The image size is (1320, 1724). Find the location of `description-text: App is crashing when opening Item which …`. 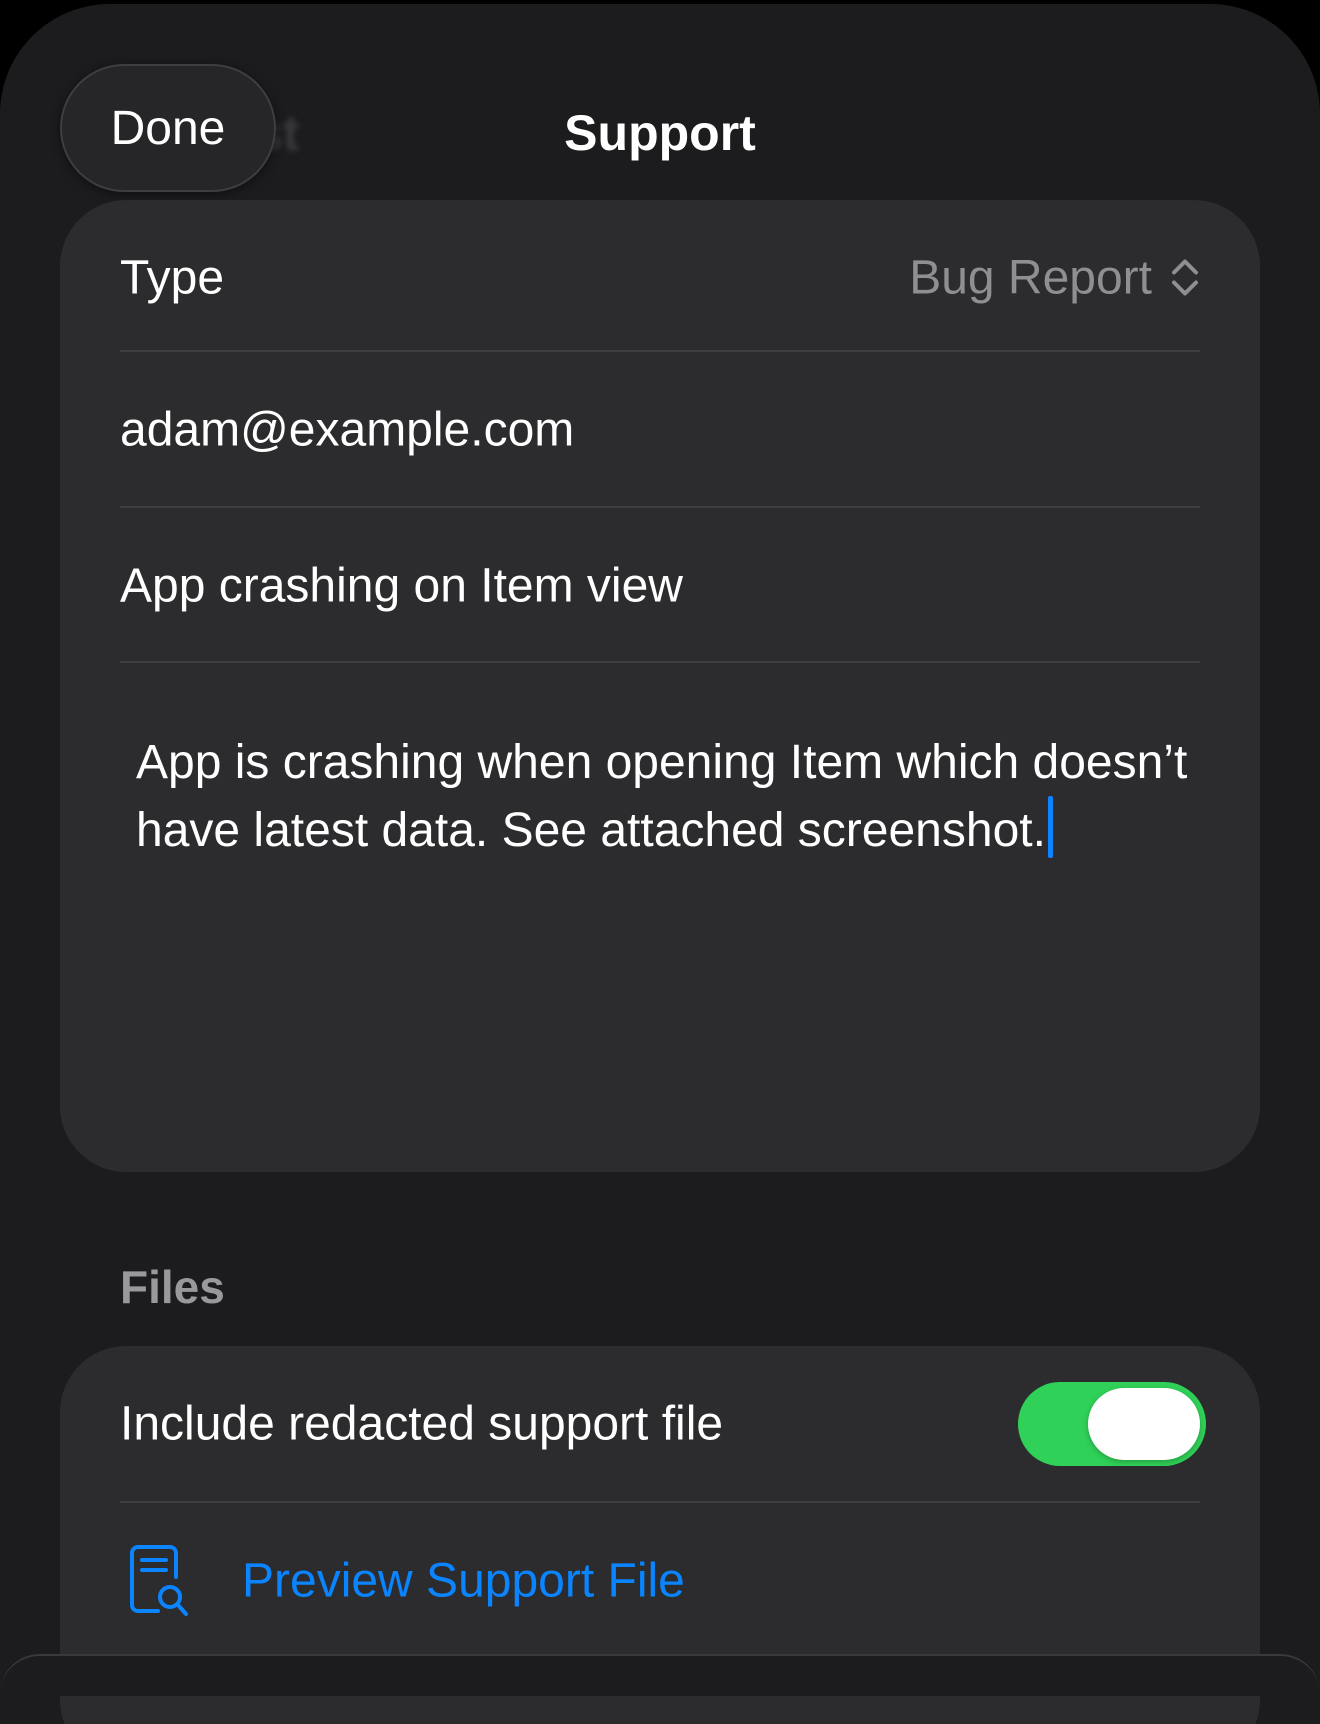

description-text: App is crashing when opening Item which … is located at coordinates (662, 796).